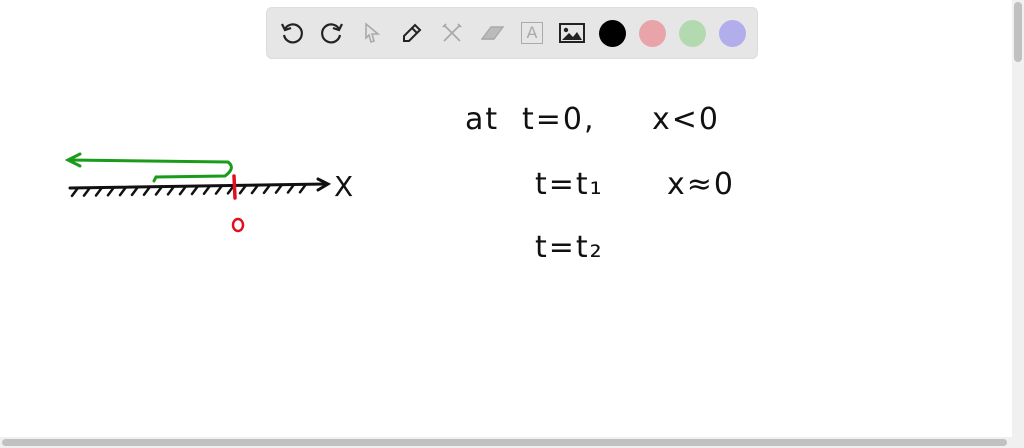 The height and width of the screenshot is (448, 1024). What do you see at coordinates (686, 119) in the screenshot?
I see `line-1-right: x<0` at bounding box center [686, 119].